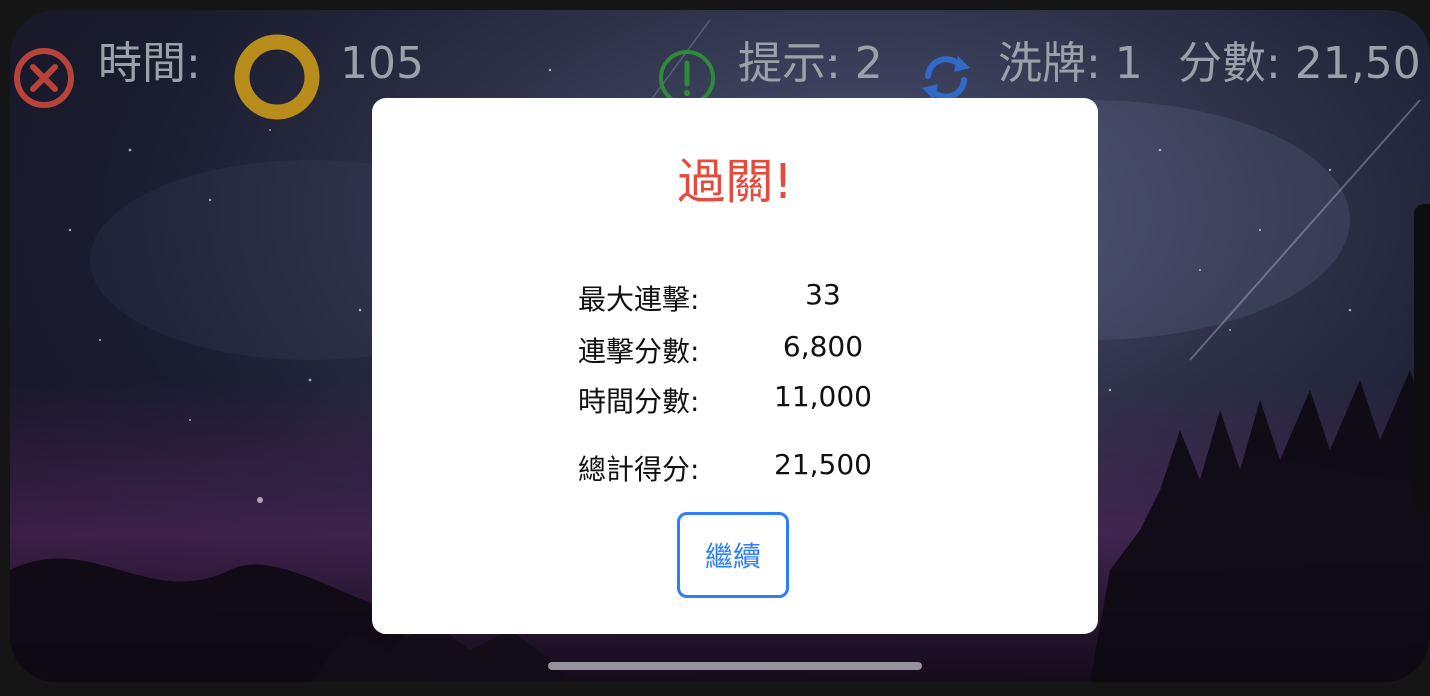  I want to click on timer-ring-icon, so click(277, 77).